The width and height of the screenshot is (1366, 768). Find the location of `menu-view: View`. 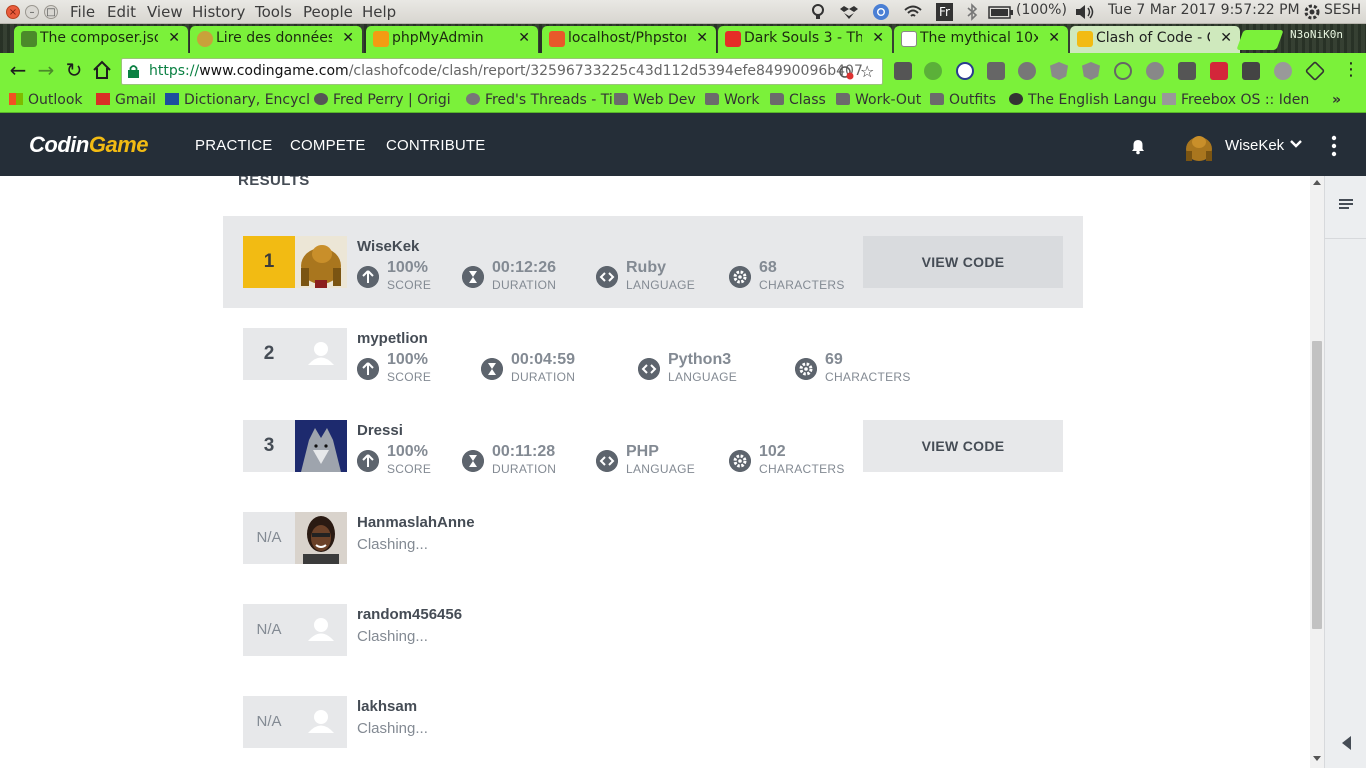

menu-view: View is located at coordinates (165, 12).